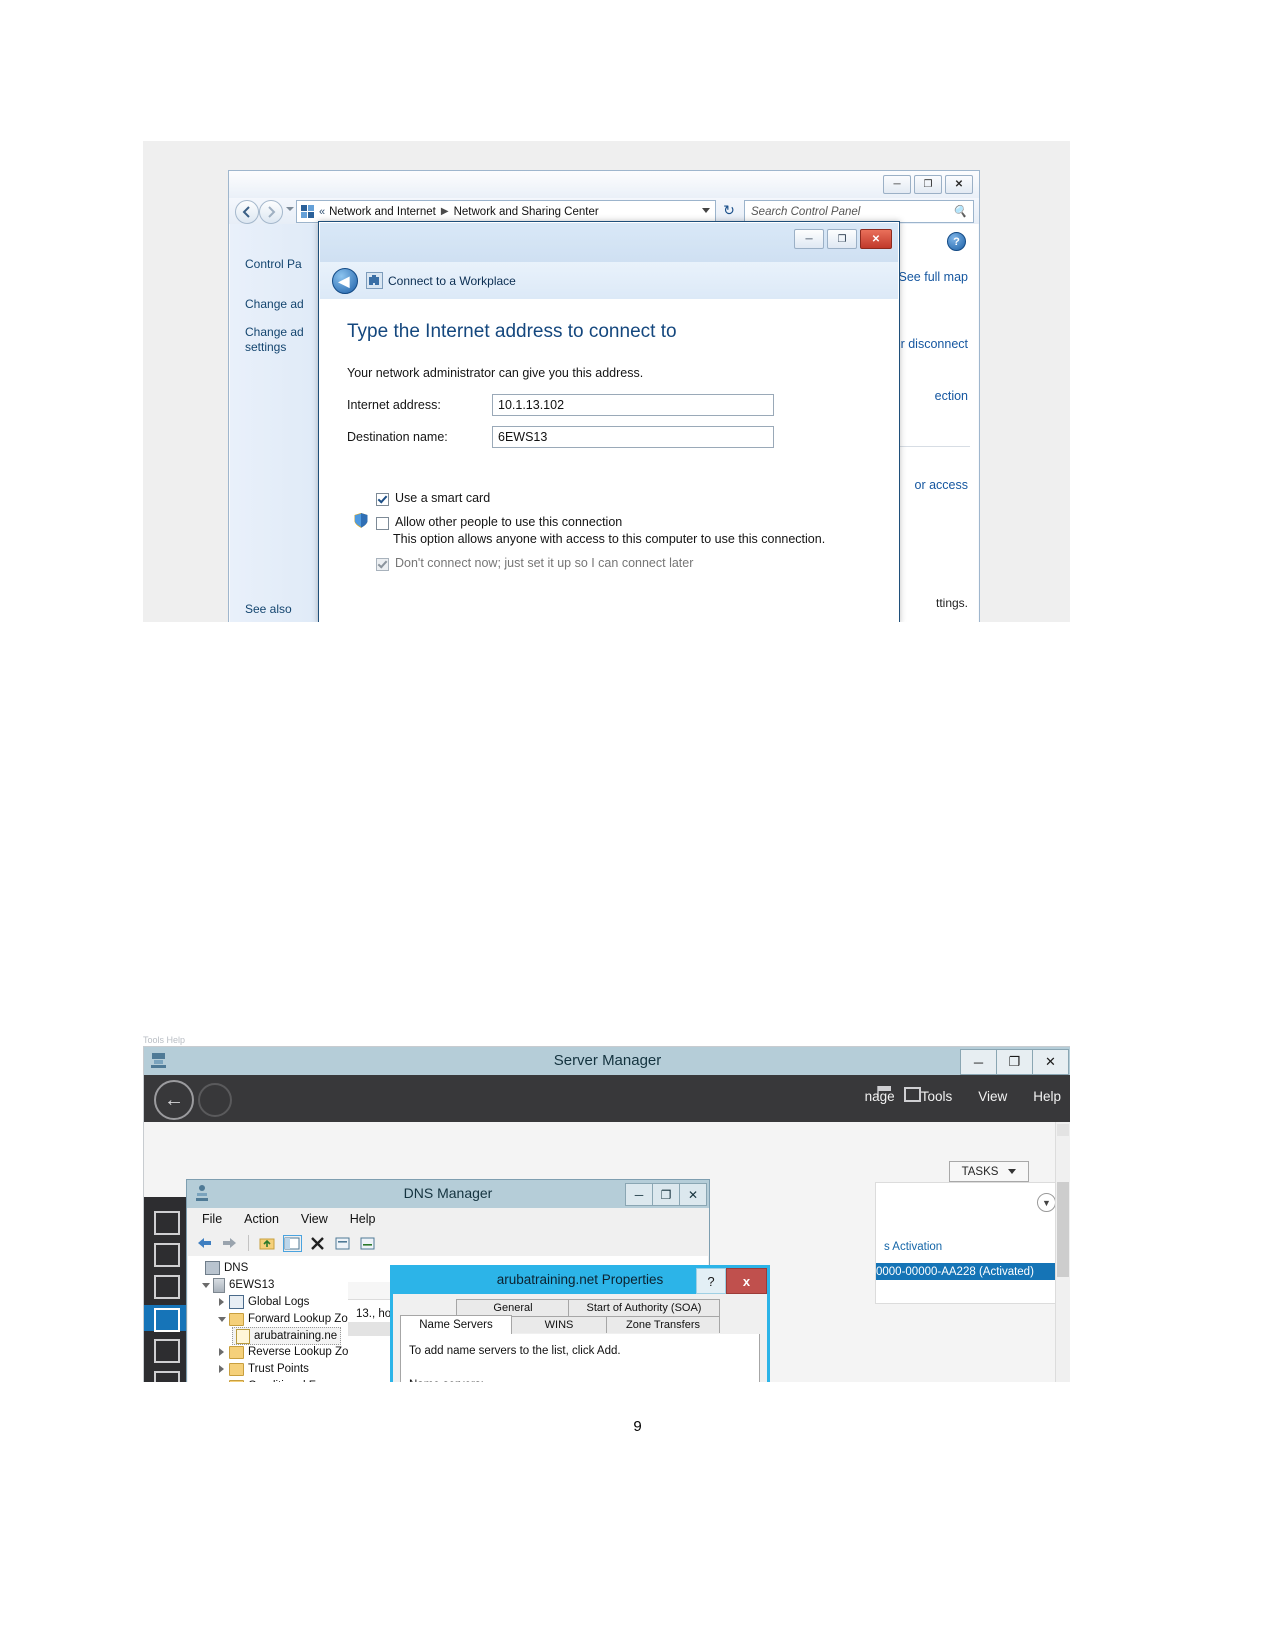 The width and height of the screenshot is (1275, 1650). What do you see at coordinates (274, 304) in the screenshot?
I see `sidebar-link-change-adapter-settings: Change ad` at bounding box center [274, 304].